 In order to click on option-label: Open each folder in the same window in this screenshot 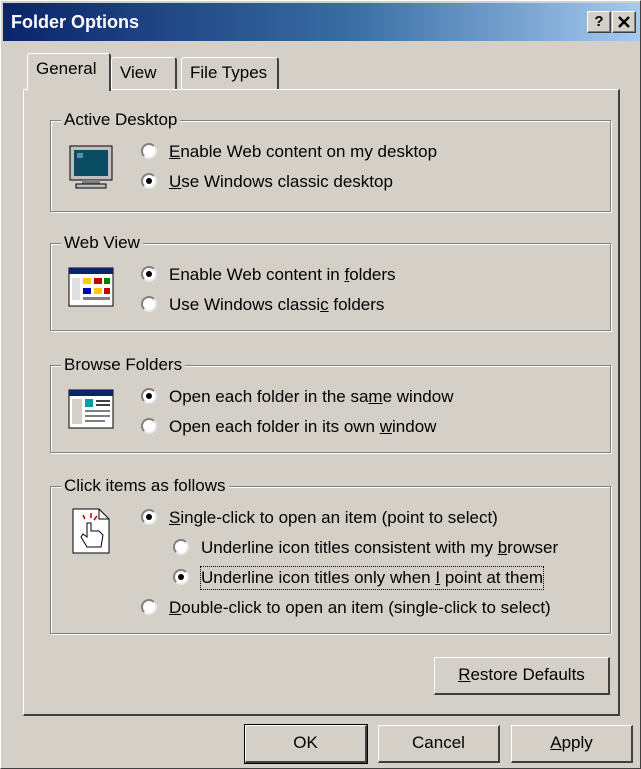, I will do `click(311, 396)`.